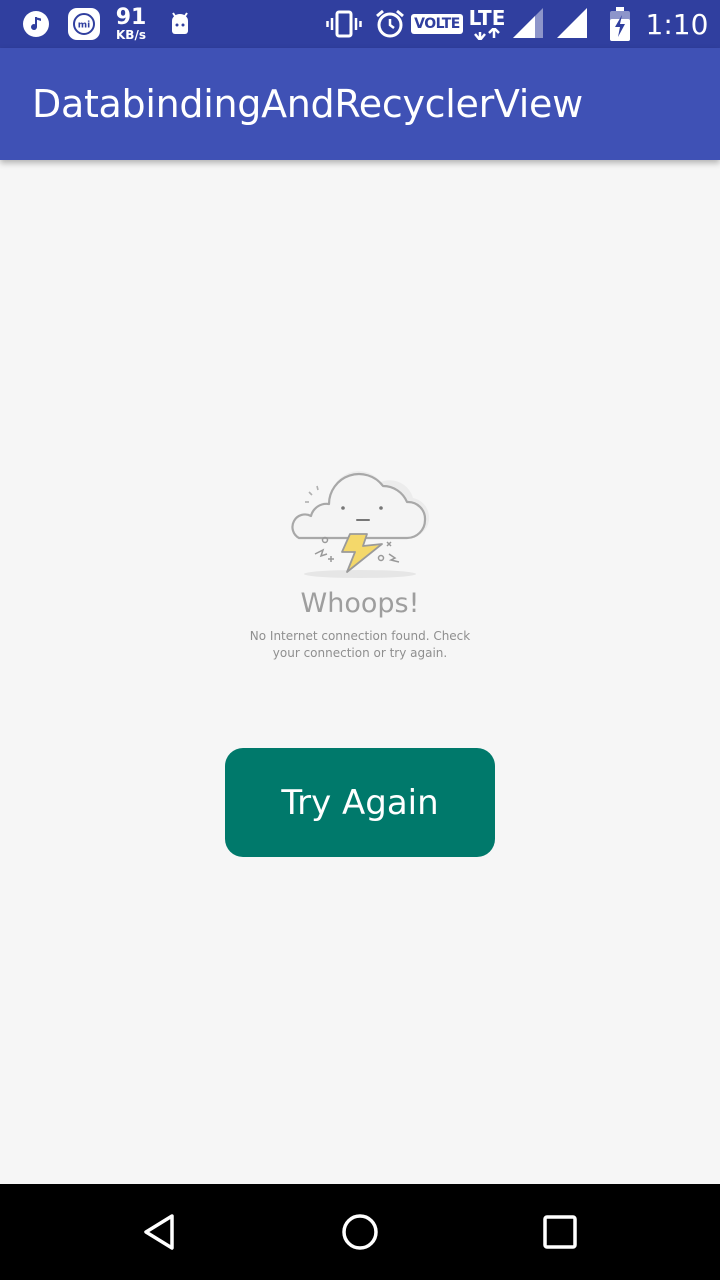  What do you see at coordinates (360, 802) in the screenshot?
I see `try-again-button: Try Again` at bounding box center [360, 802].